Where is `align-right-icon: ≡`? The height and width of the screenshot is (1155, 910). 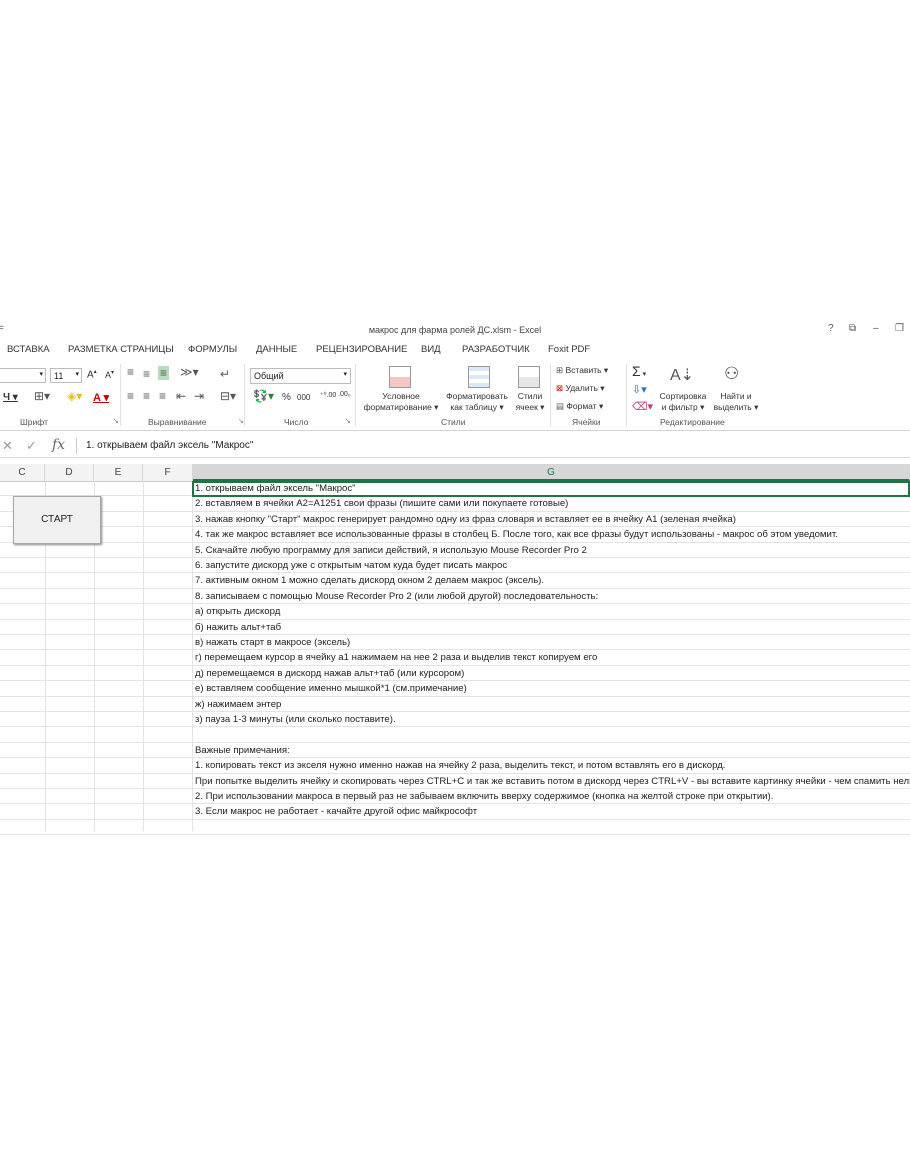
align-right-icon: ≡ is located at coordinates (162, 396).